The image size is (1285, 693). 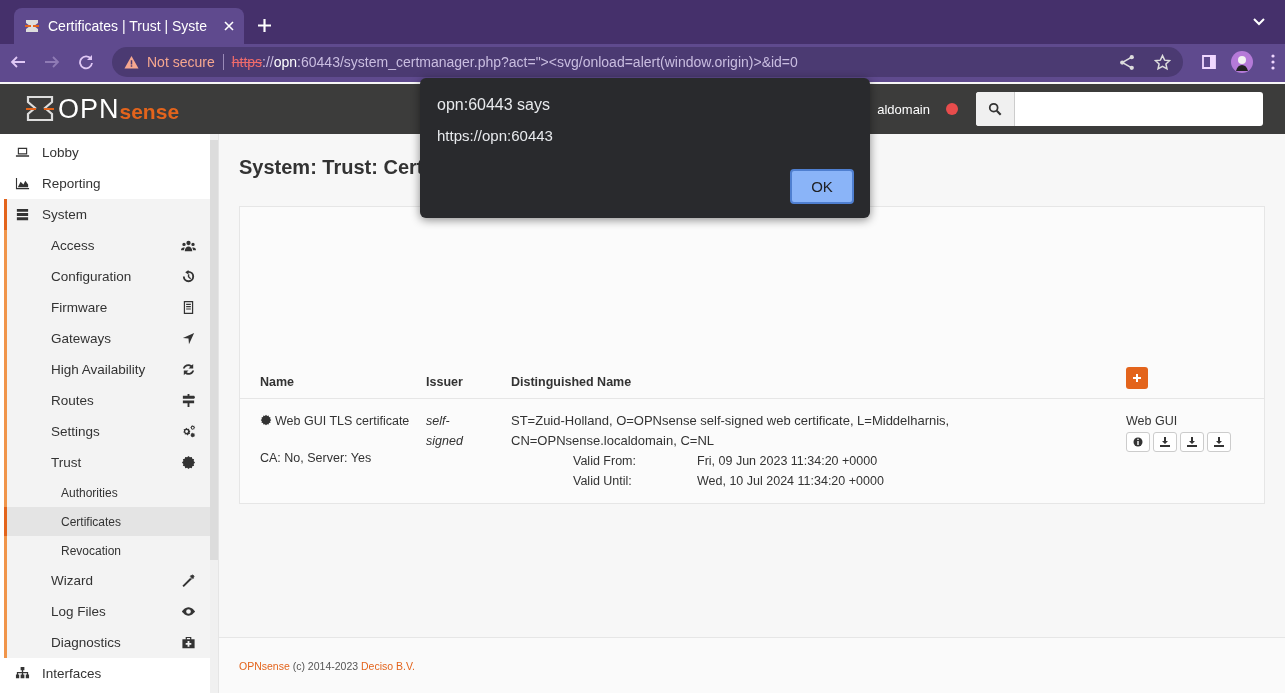 I want to click on purpose-text: CA: No, Server: Yes, so click(x=316, y=458).